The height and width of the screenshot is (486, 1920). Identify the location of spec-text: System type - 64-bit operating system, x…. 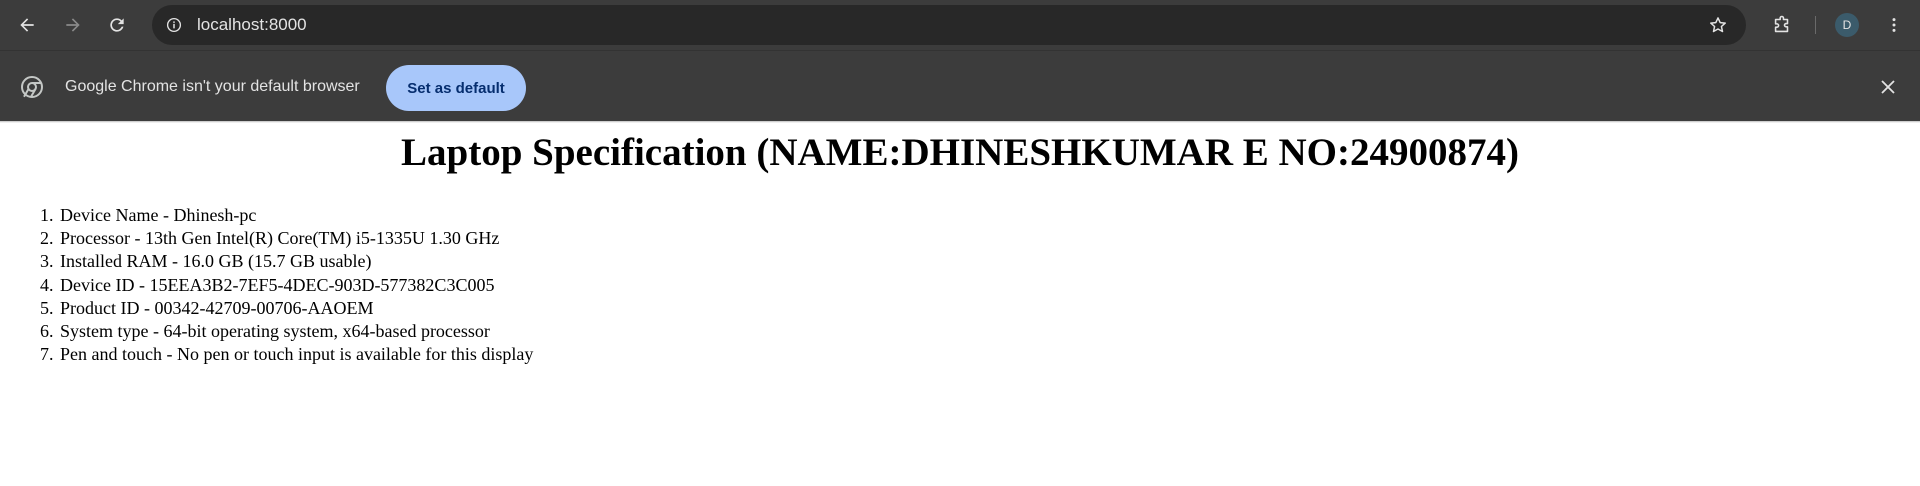
(275, 331).